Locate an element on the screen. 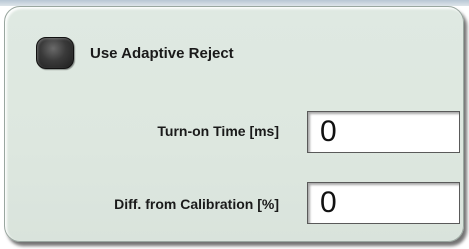 The image size is (469, 249). adaptive-reject-label: Use Adaptive Reject is located at coordinates (162, 53).